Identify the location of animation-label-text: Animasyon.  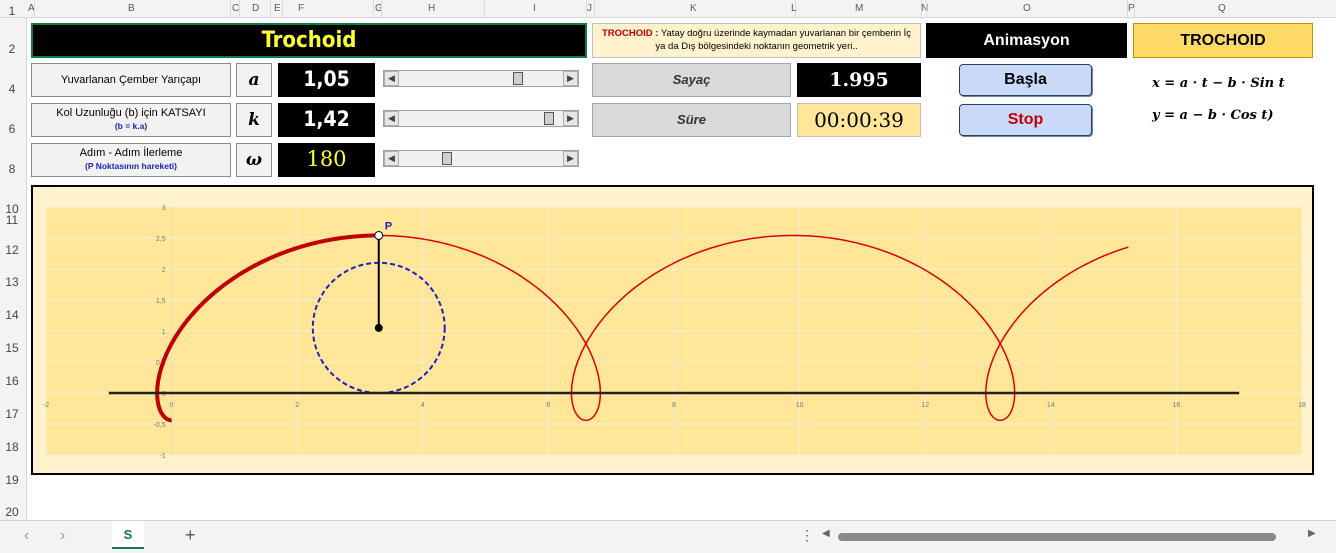
(1026, 40).